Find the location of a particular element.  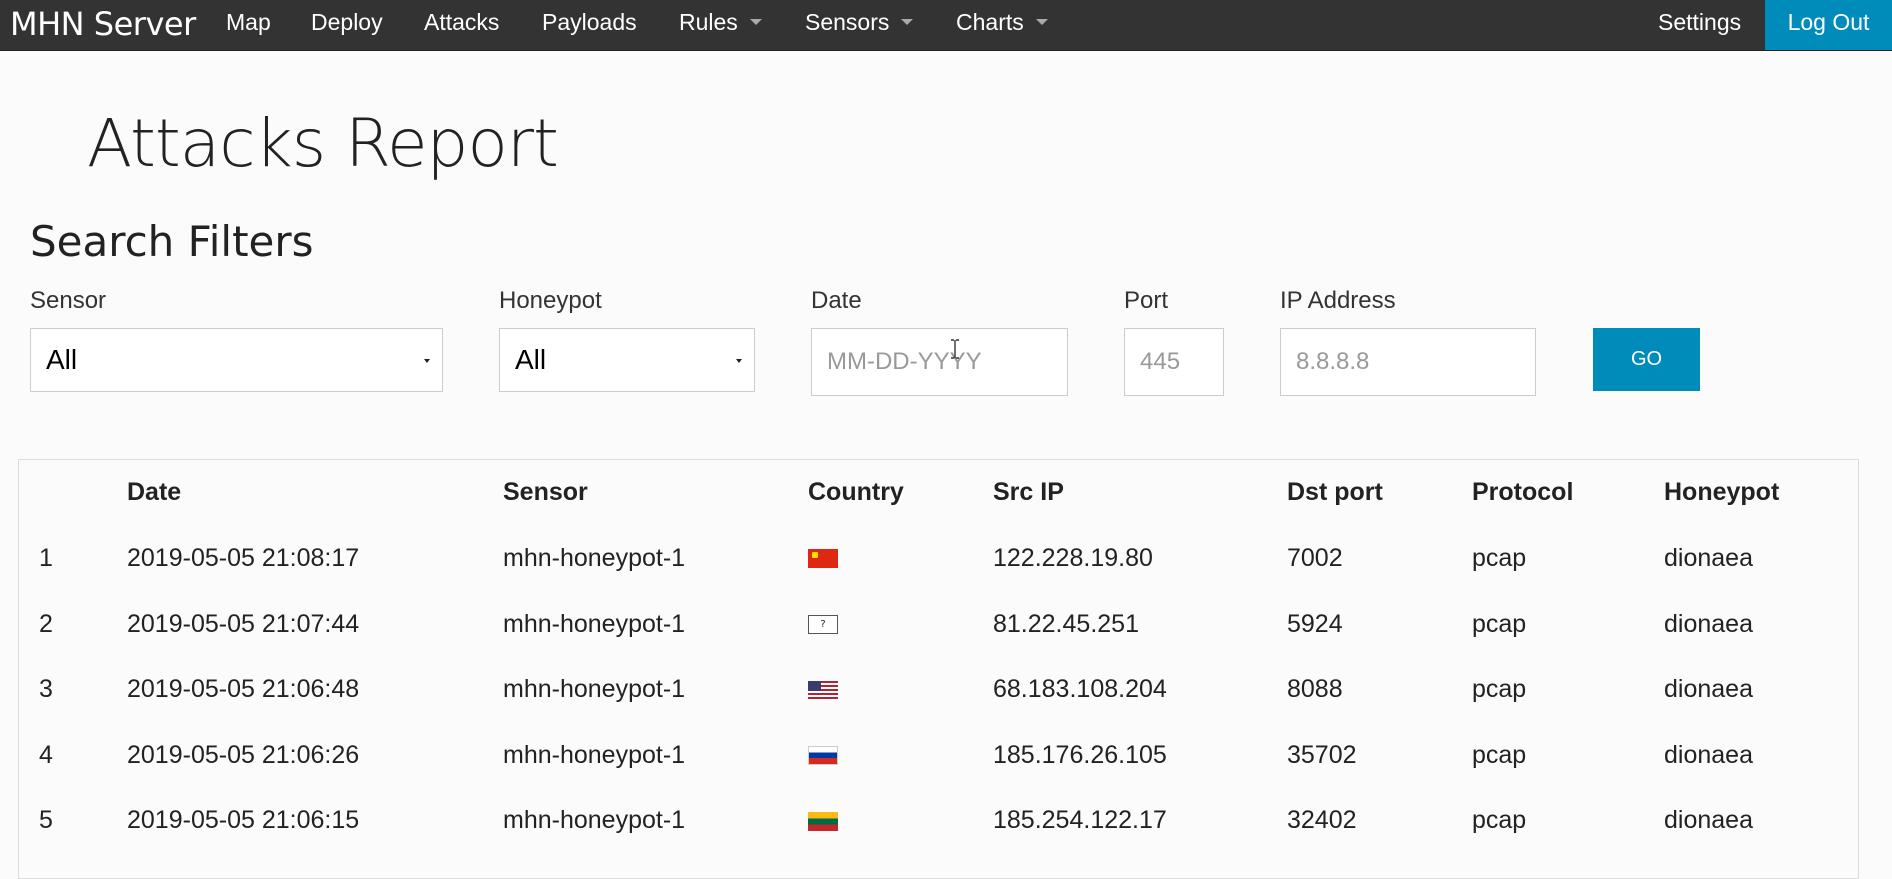

nav-charts-label: Charts is located at coordinates (990, 22).